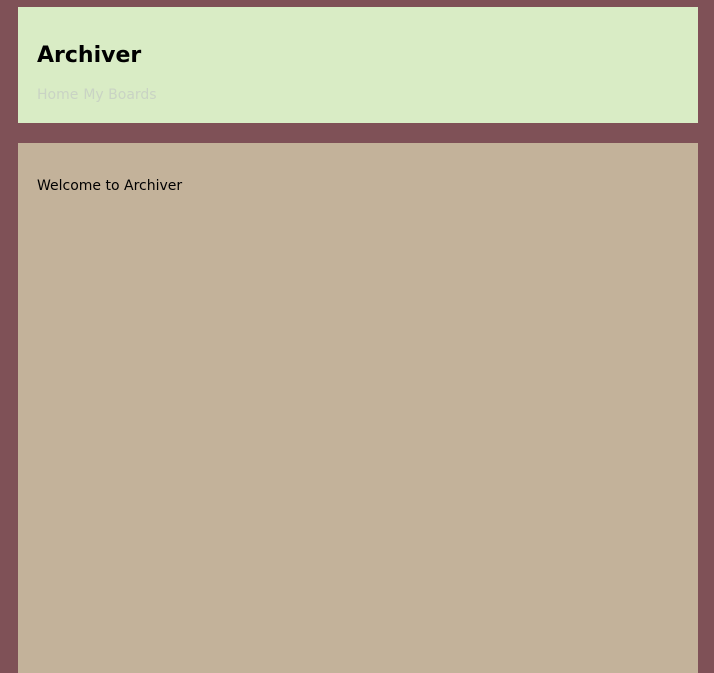 This screenshot has width=714, height=673. What do you see at coordinates (89, 55) in the screenshot?
I see `site-title: Archiver` at bounding box center [89, 55].